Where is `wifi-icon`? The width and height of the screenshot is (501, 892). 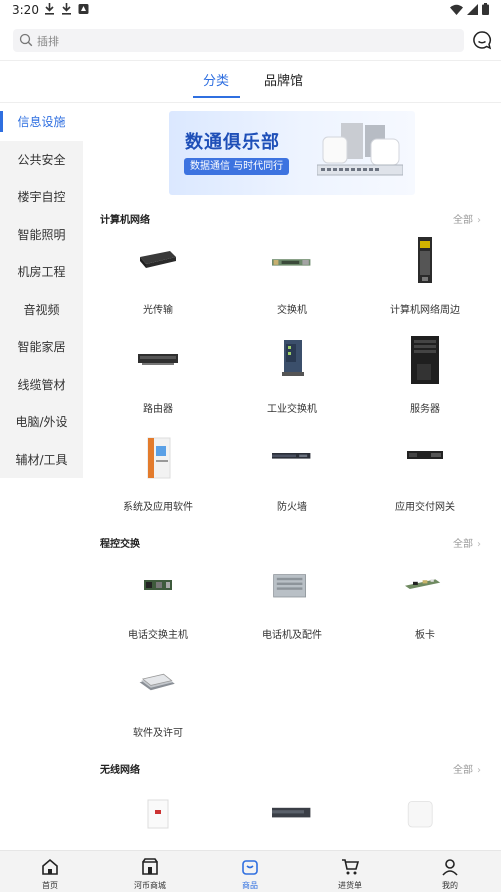 wifi-icon is located at coordinates (456, 9).